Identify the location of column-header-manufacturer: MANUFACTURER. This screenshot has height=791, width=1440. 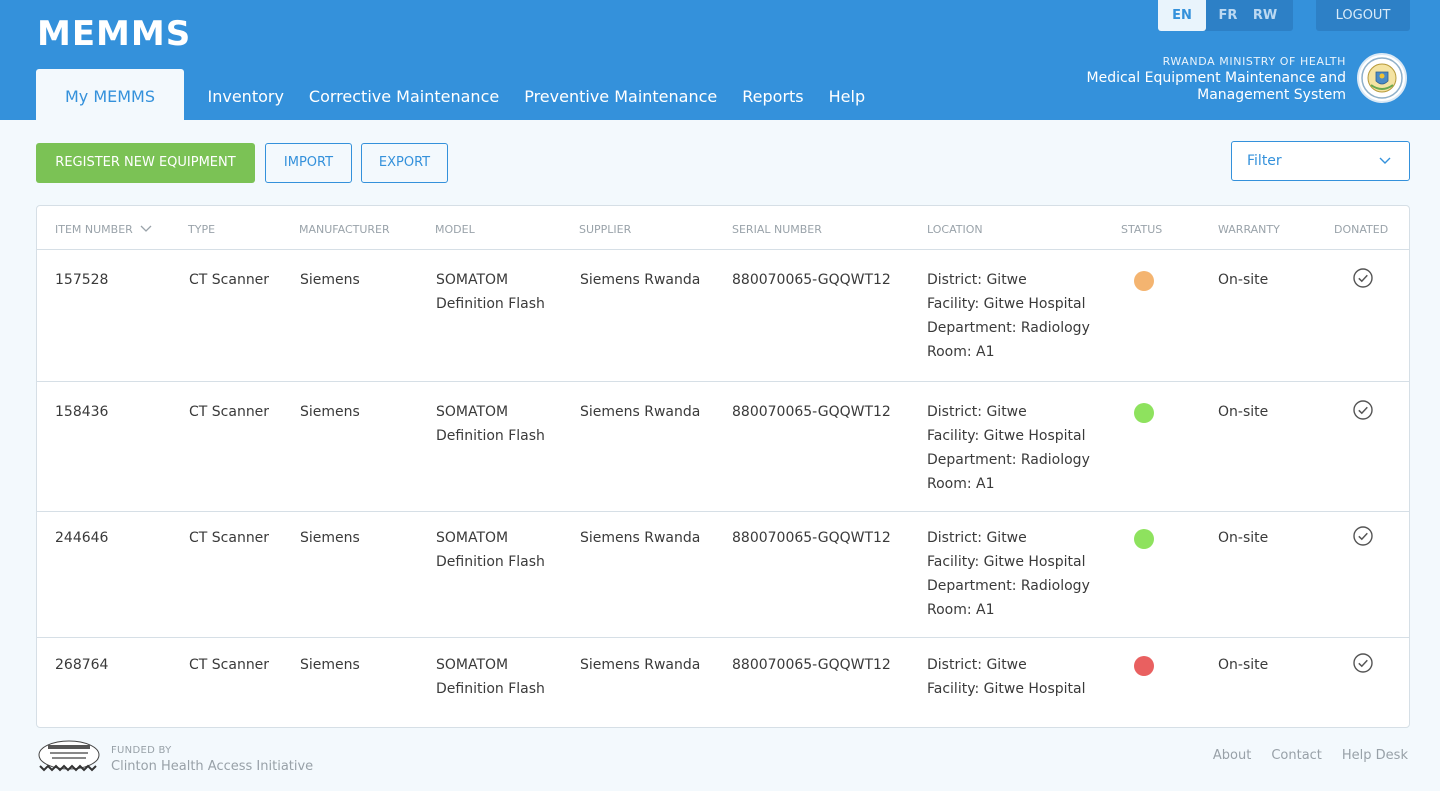
(344, 229).